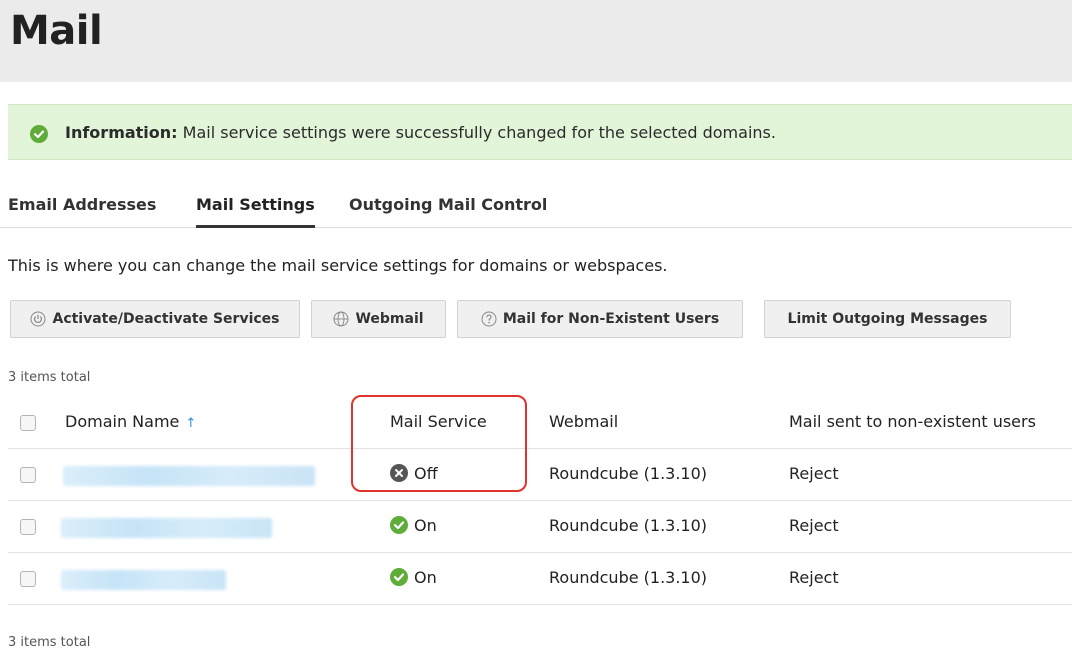  What do you see at coordinates (38, 319) in the screenshot?
I see `power-icon` at bounding box center [38, 319].